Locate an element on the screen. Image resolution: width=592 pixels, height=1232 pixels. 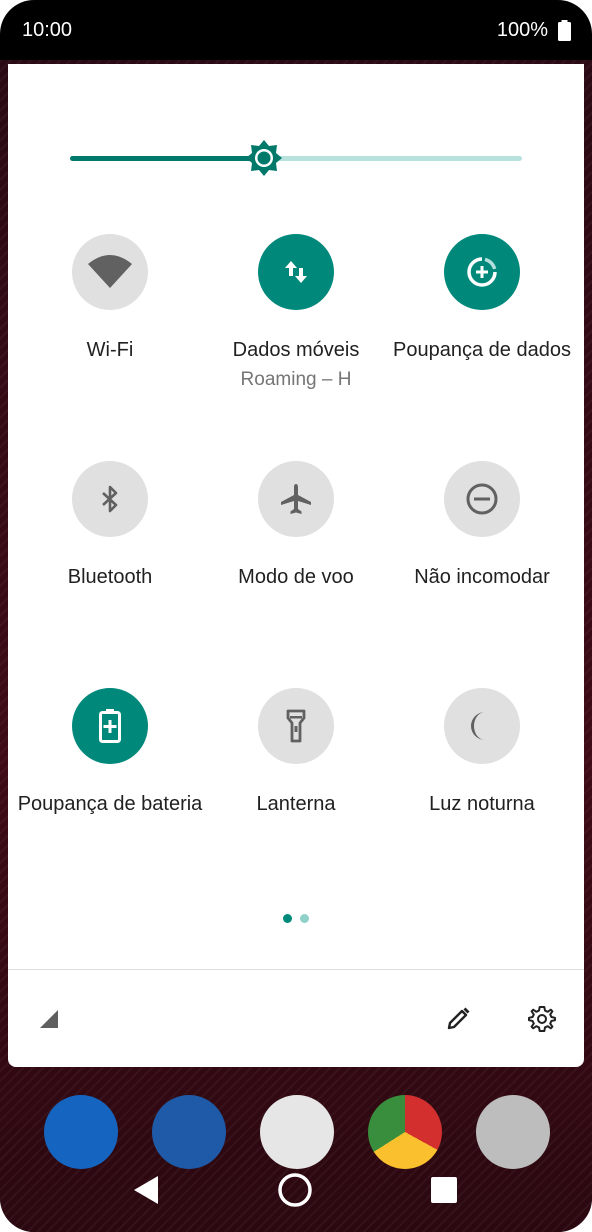
tile-label: Poupança de bateria is located at coordinates (110, 804).